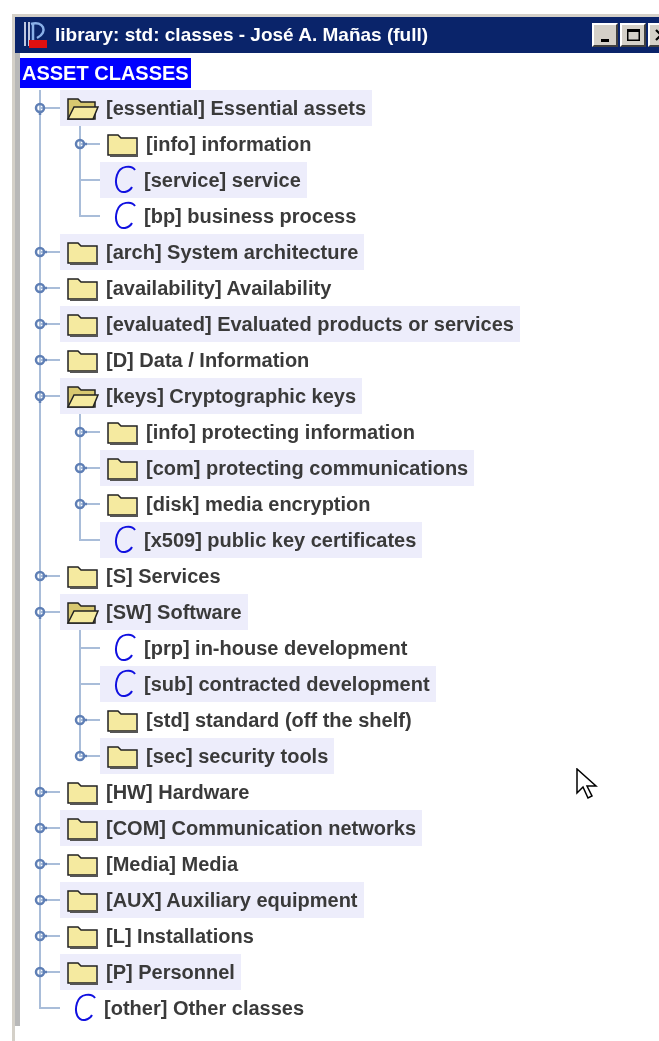 This screenshot has height=1041, width=659. What do you see at coordinates (219, 288) in the screenshot?
I see `tree-item-label: [availability] Availability` at bounding box center [219, 288].